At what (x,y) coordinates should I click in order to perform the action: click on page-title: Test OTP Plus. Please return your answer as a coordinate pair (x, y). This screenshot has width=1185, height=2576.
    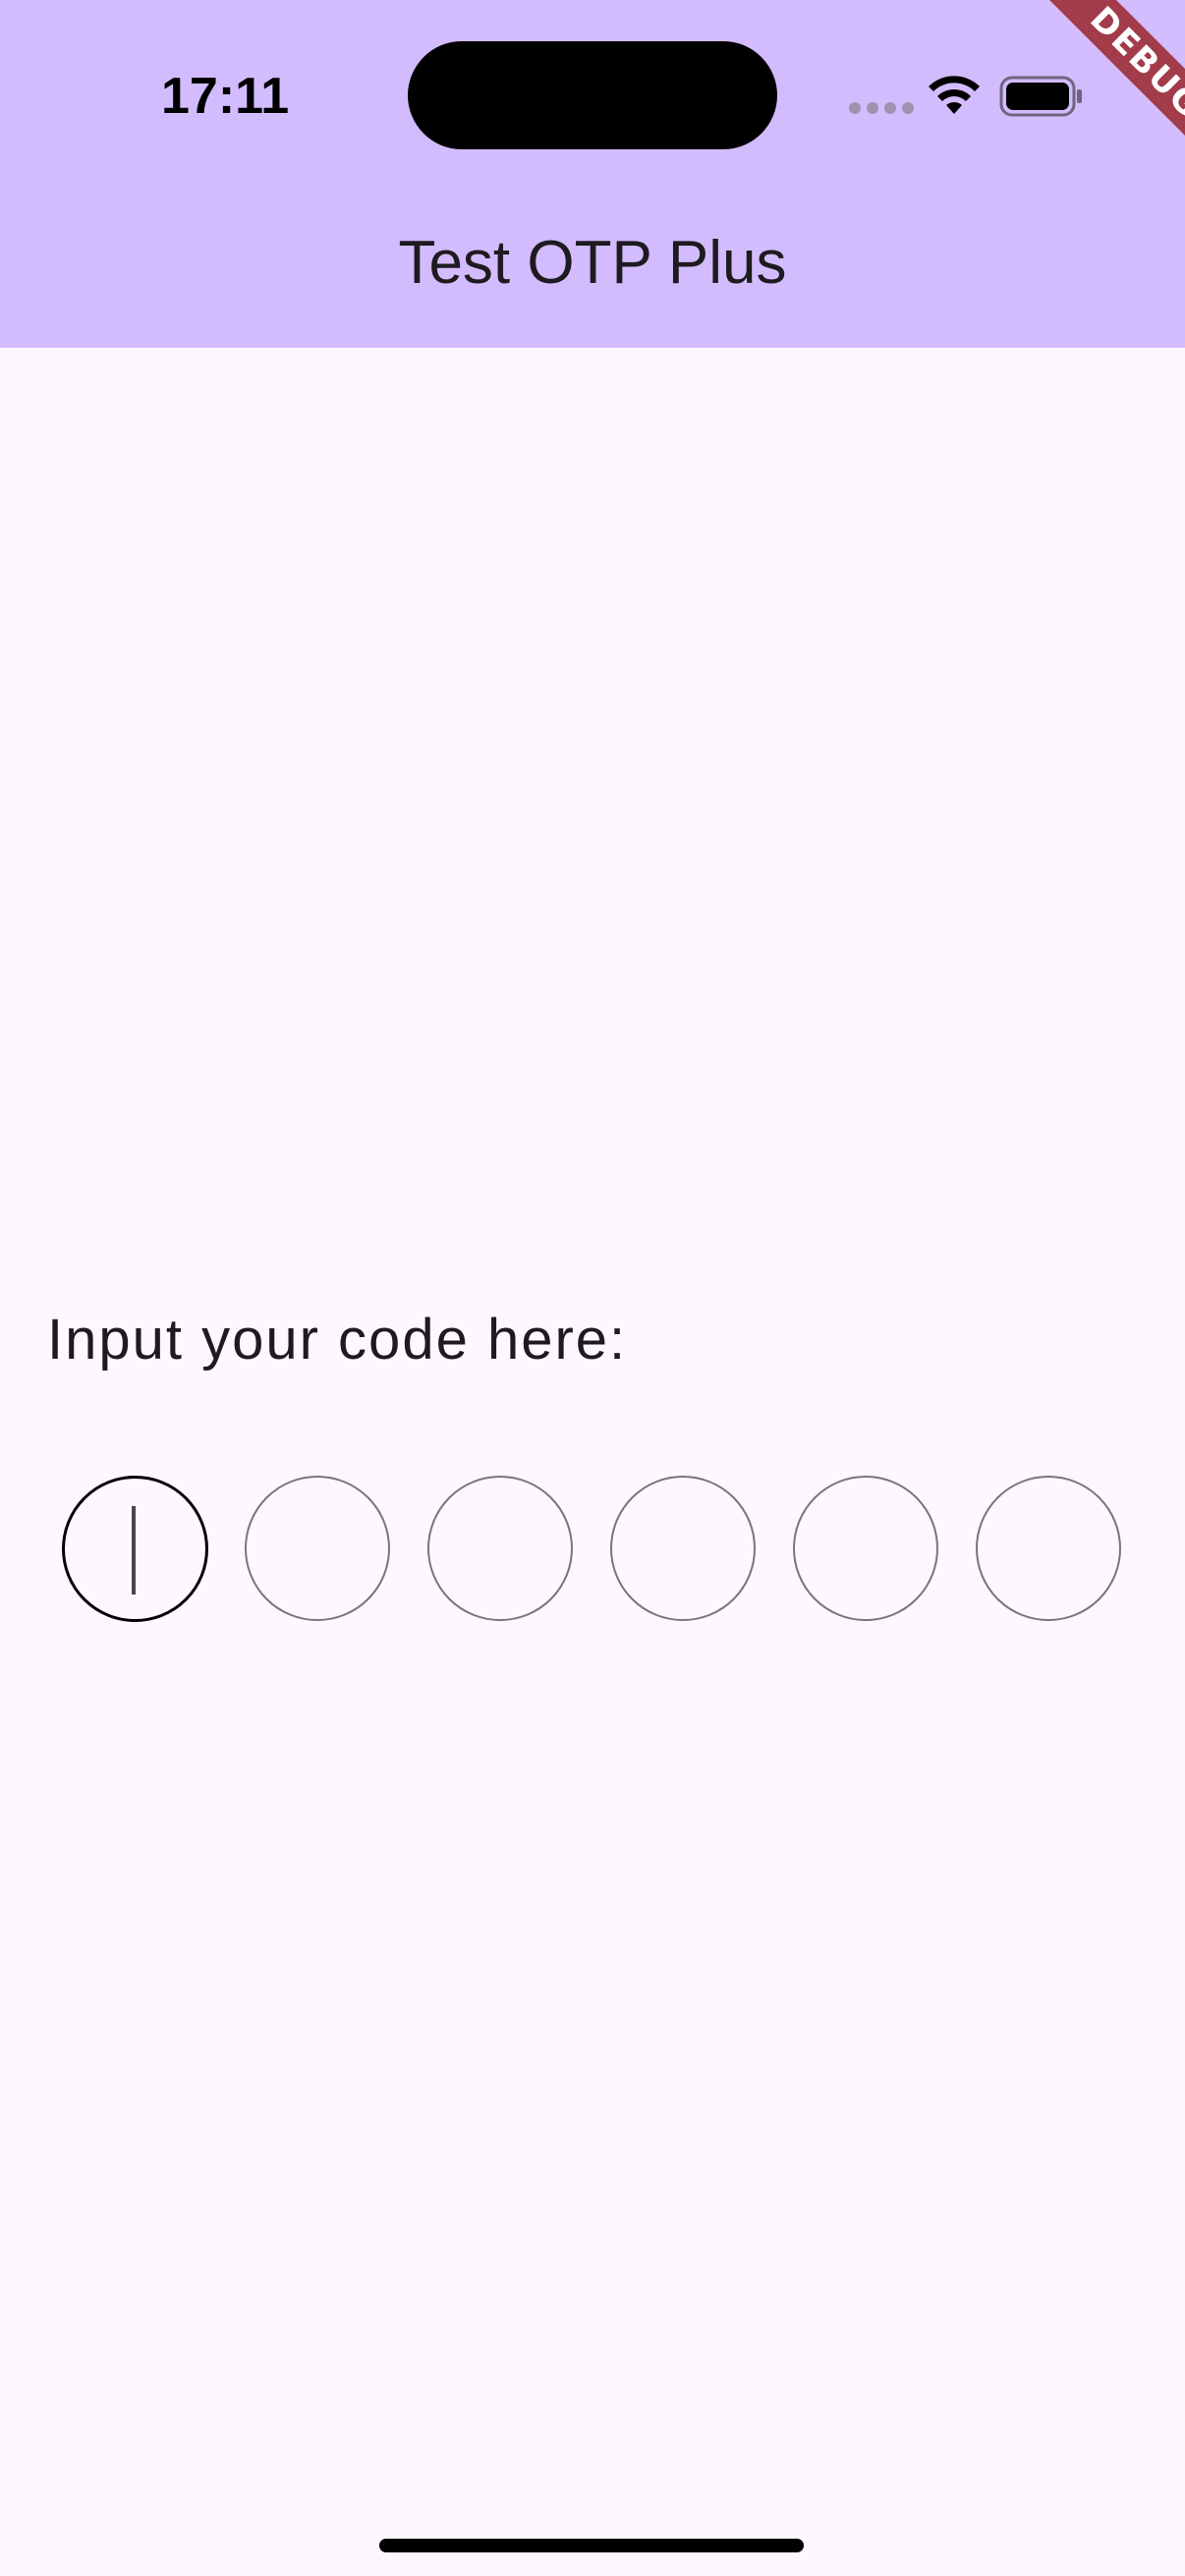
    Looking at the image, I should click on (592, 263).